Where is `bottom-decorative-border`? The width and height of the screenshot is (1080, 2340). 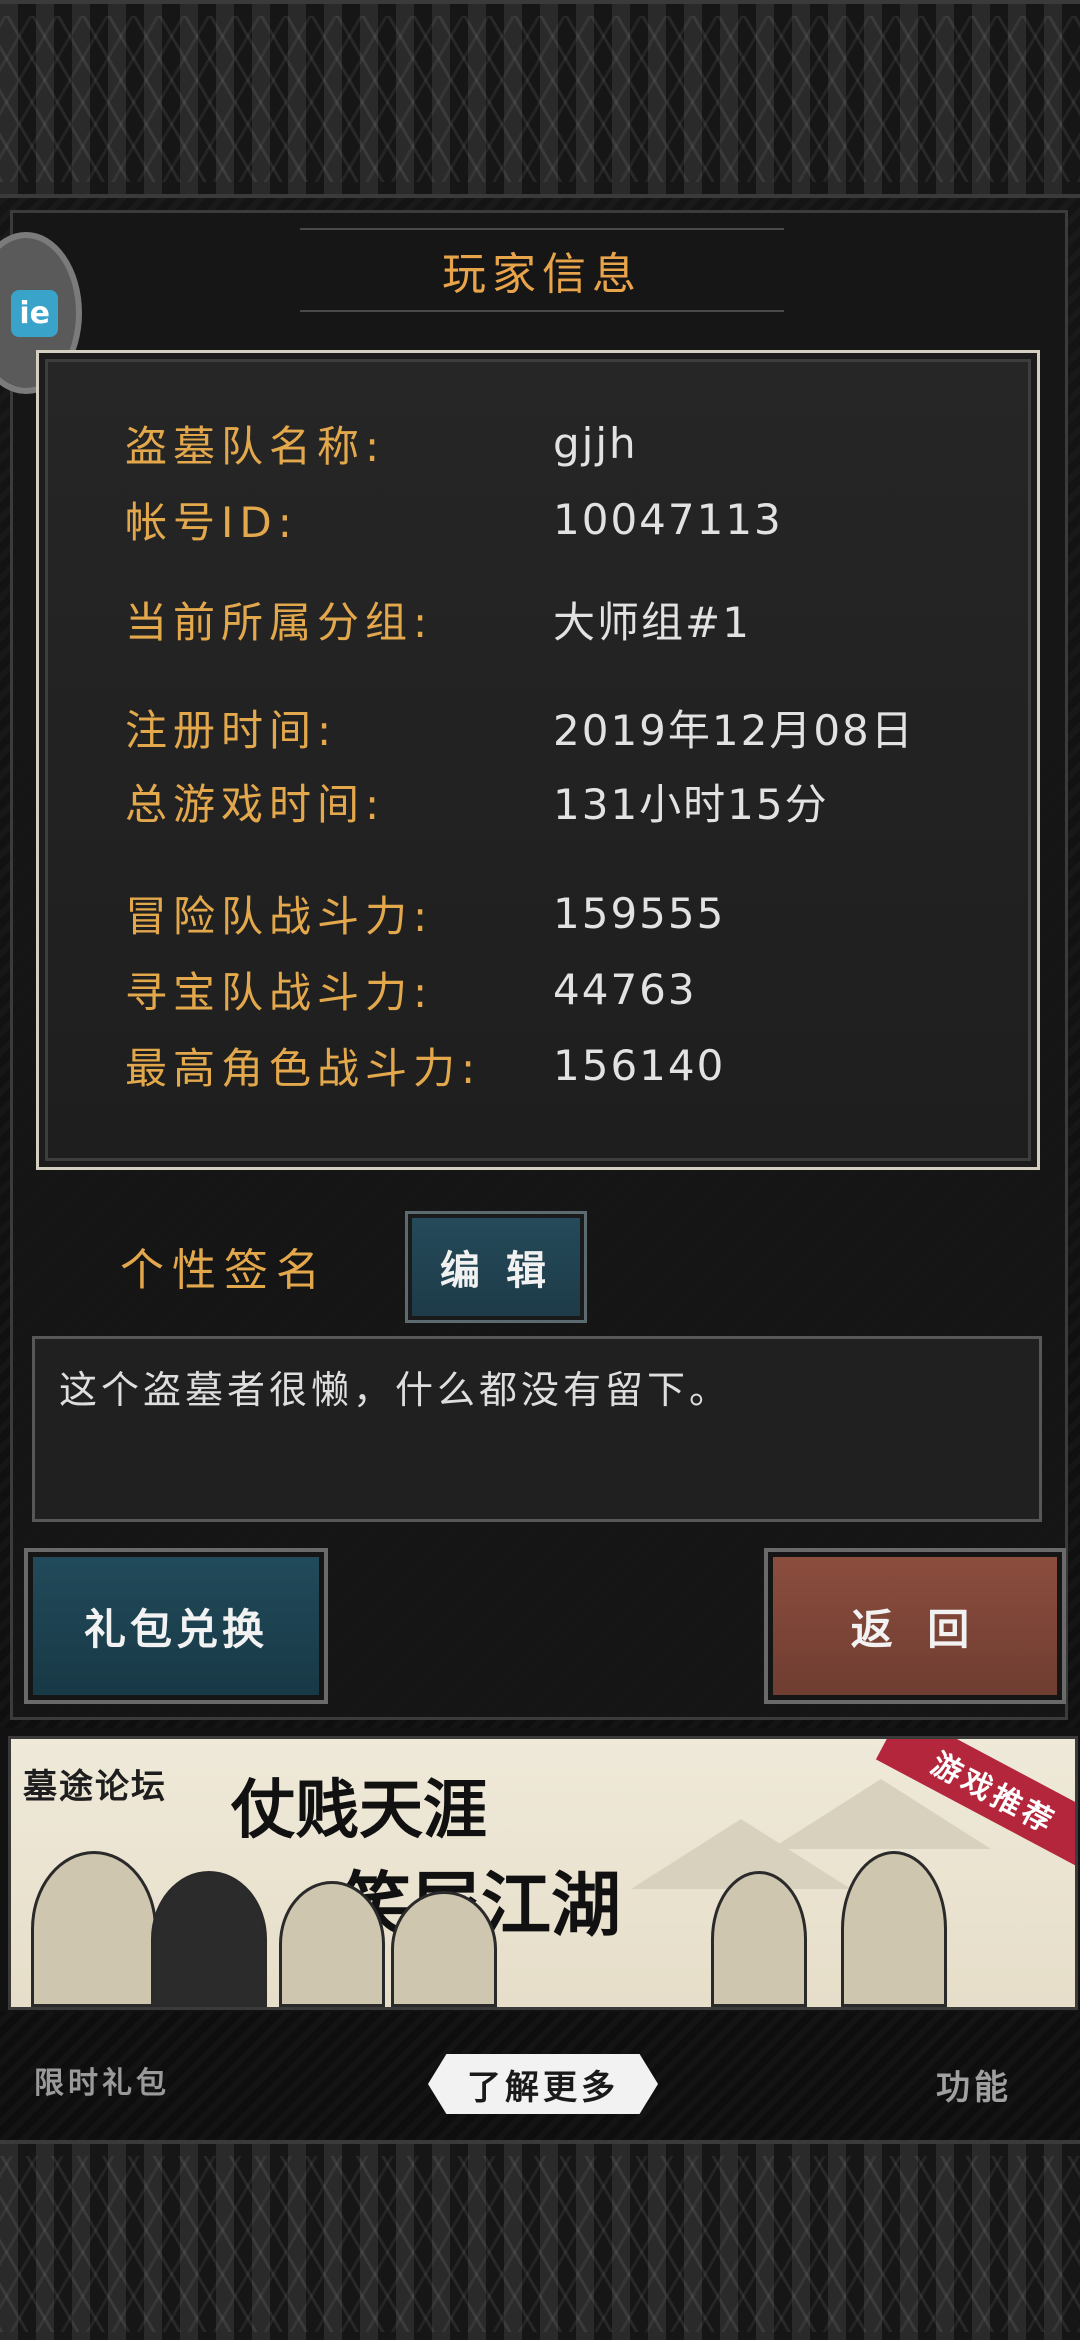
bottom-decorative-border is located at coordinates (540, 2240).